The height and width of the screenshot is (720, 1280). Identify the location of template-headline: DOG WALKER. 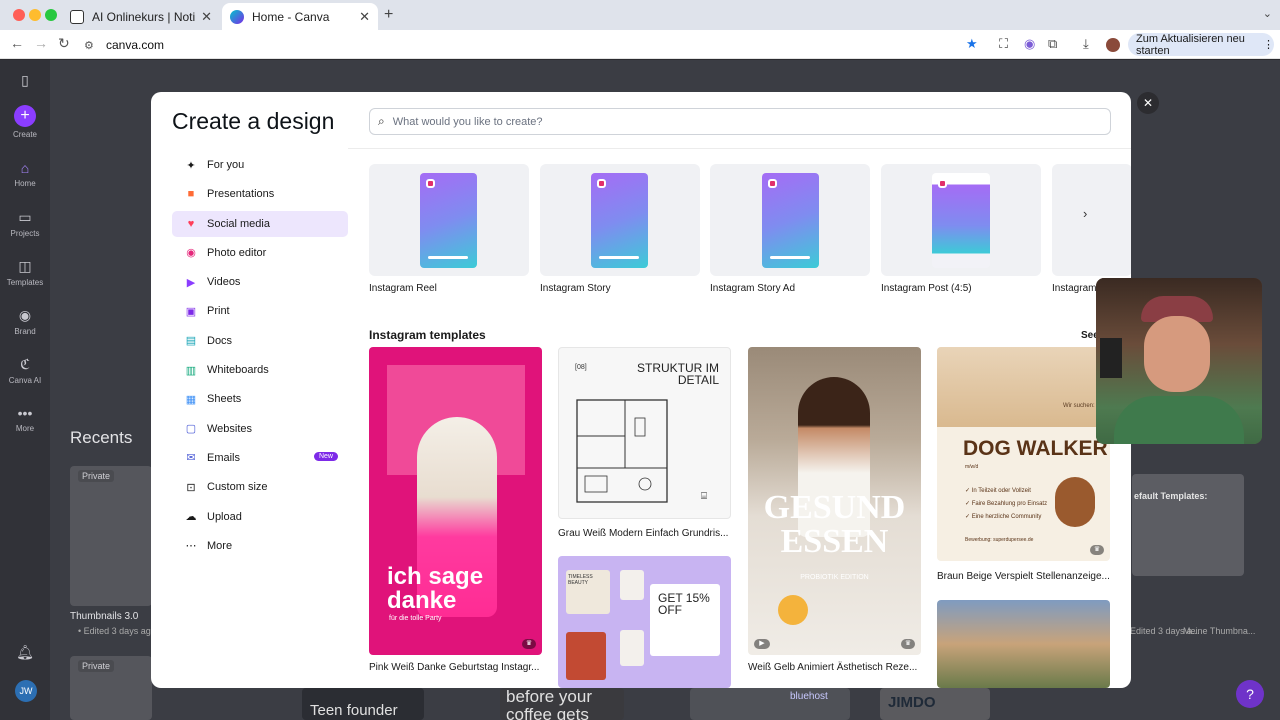
(1035, 448).